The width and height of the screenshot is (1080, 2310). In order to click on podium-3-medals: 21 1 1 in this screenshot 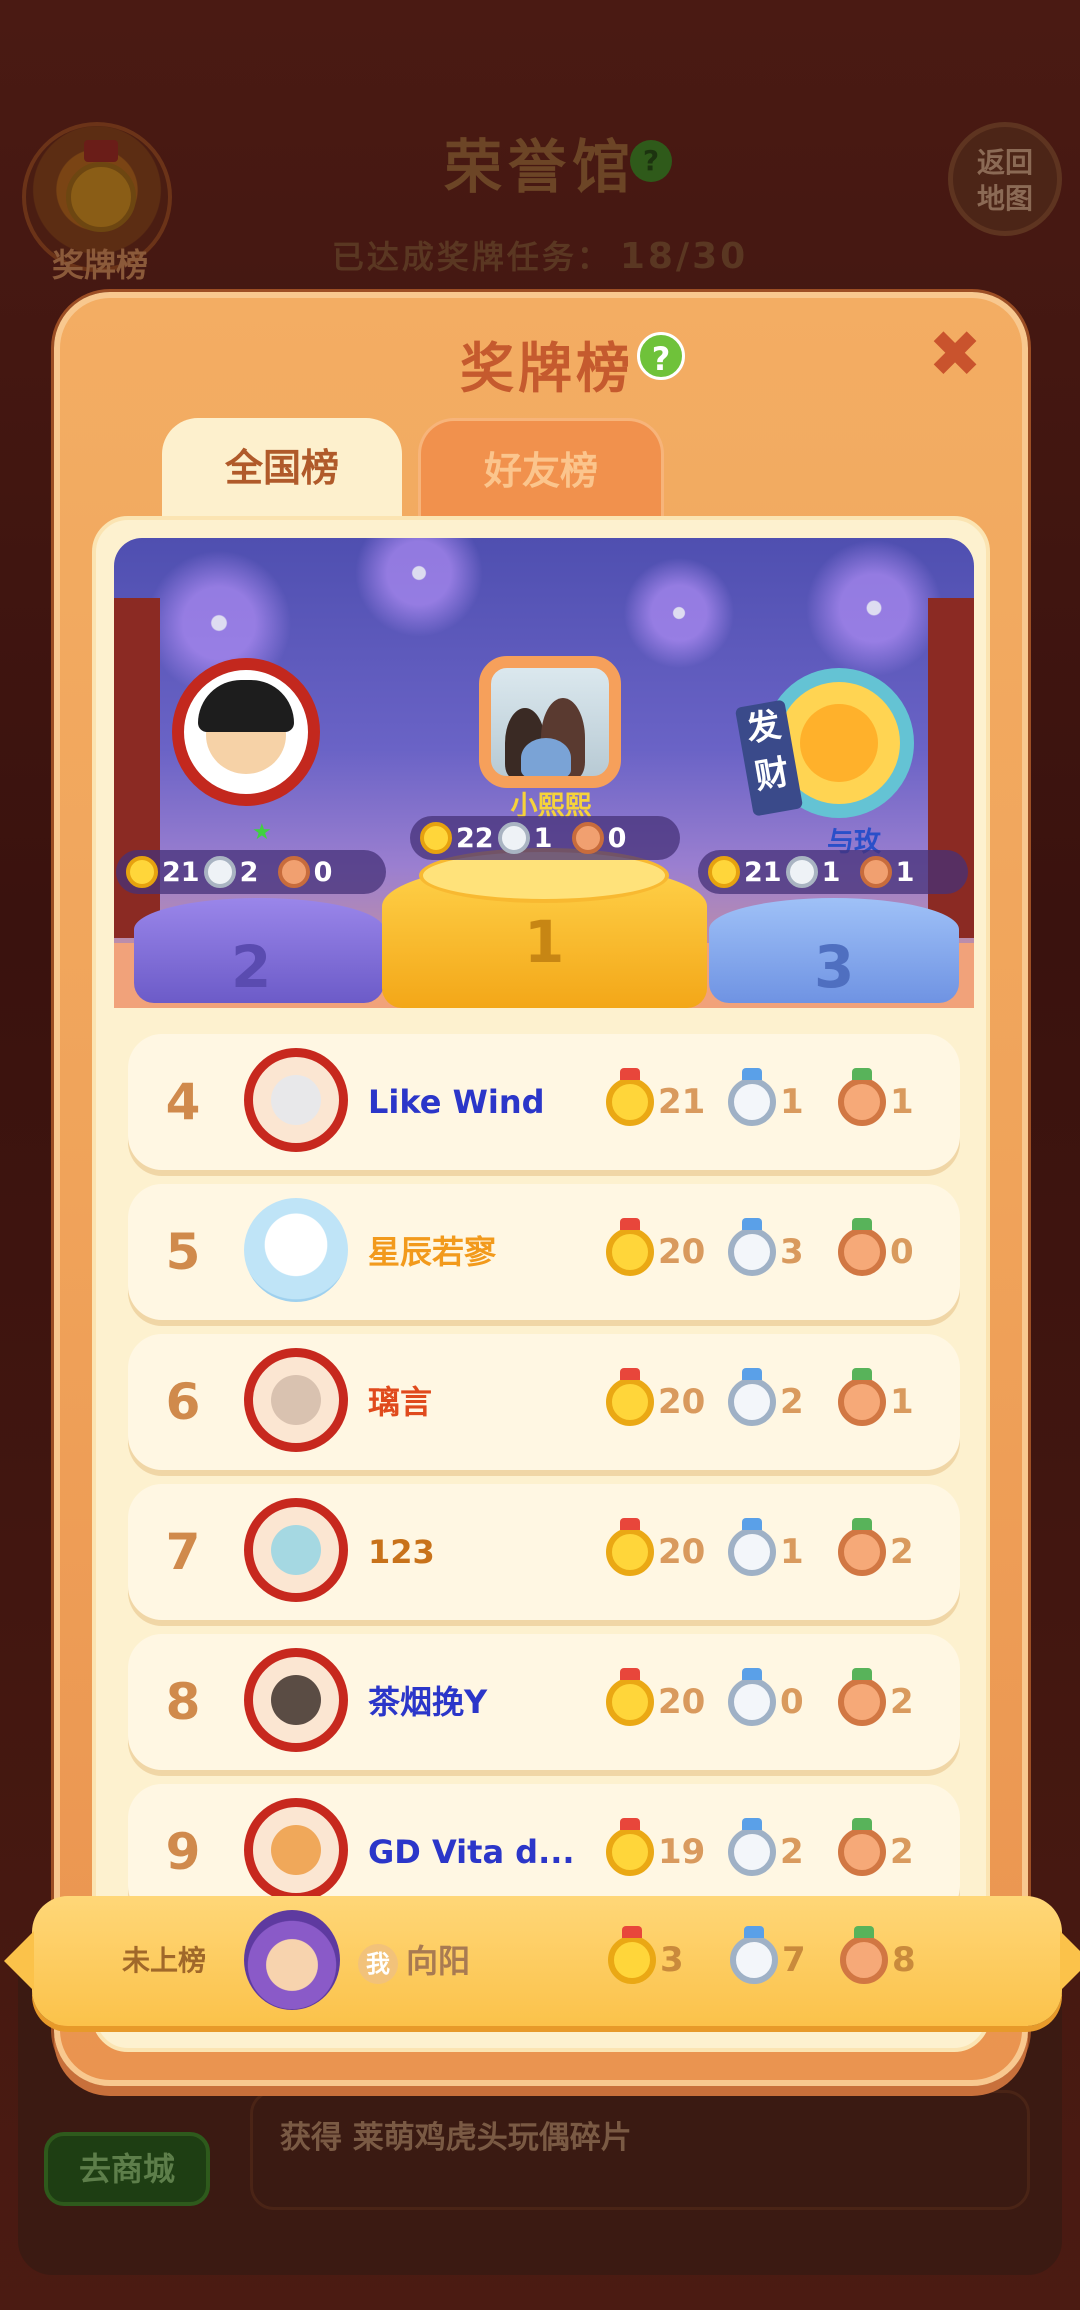, I will do `click(833, 872)`.